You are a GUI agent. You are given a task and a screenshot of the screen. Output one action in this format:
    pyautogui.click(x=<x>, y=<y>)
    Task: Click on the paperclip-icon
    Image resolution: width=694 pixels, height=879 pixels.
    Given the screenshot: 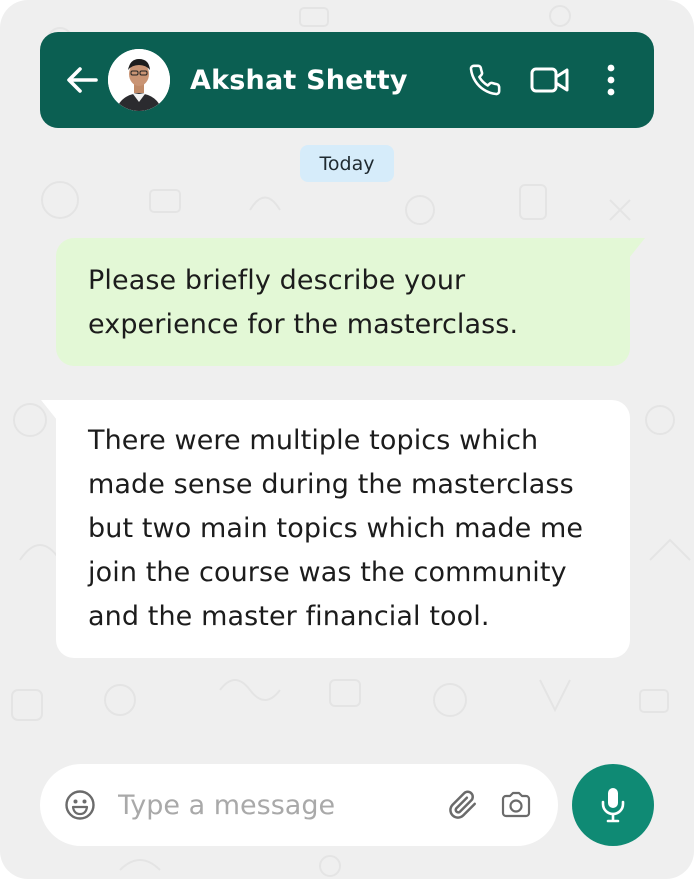 What is the action you would take?
    pyautogui.click(x=462, y=804)
    